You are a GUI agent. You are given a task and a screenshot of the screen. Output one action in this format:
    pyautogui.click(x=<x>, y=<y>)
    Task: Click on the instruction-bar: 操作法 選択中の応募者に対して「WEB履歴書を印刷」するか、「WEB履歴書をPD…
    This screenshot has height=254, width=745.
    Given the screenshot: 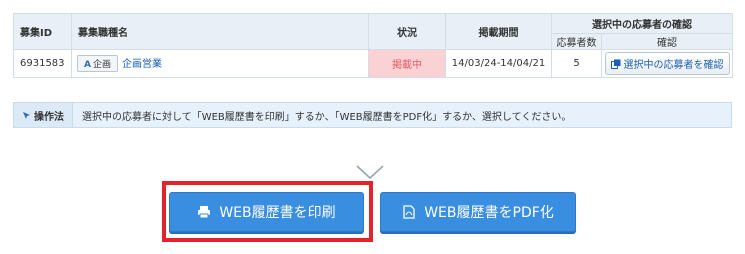 What is the action you would take?
    pyautogui.click(x=372, y=115)
    